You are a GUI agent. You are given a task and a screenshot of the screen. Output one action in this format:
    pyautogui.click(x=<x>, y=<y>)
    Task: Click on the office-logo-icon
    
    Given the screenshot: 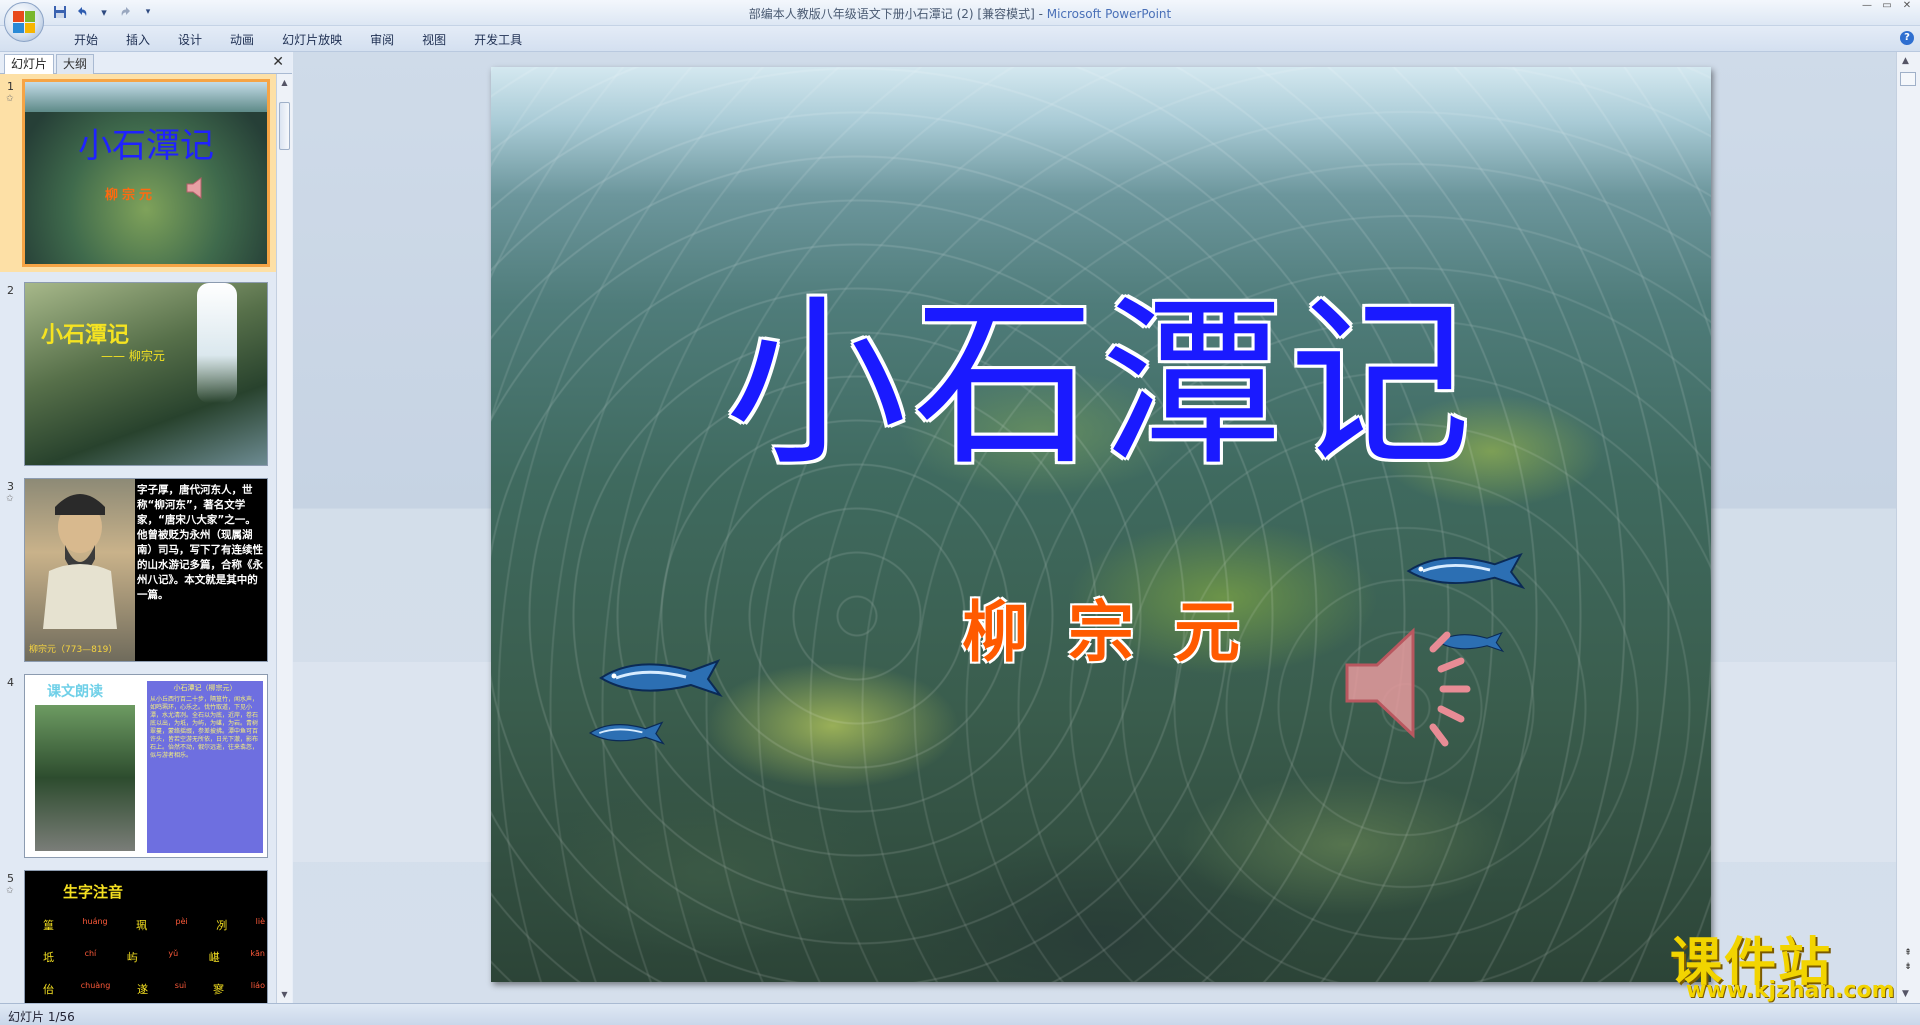 What is the action you would take?
    pyautogui.click(x=24, y=22)
    